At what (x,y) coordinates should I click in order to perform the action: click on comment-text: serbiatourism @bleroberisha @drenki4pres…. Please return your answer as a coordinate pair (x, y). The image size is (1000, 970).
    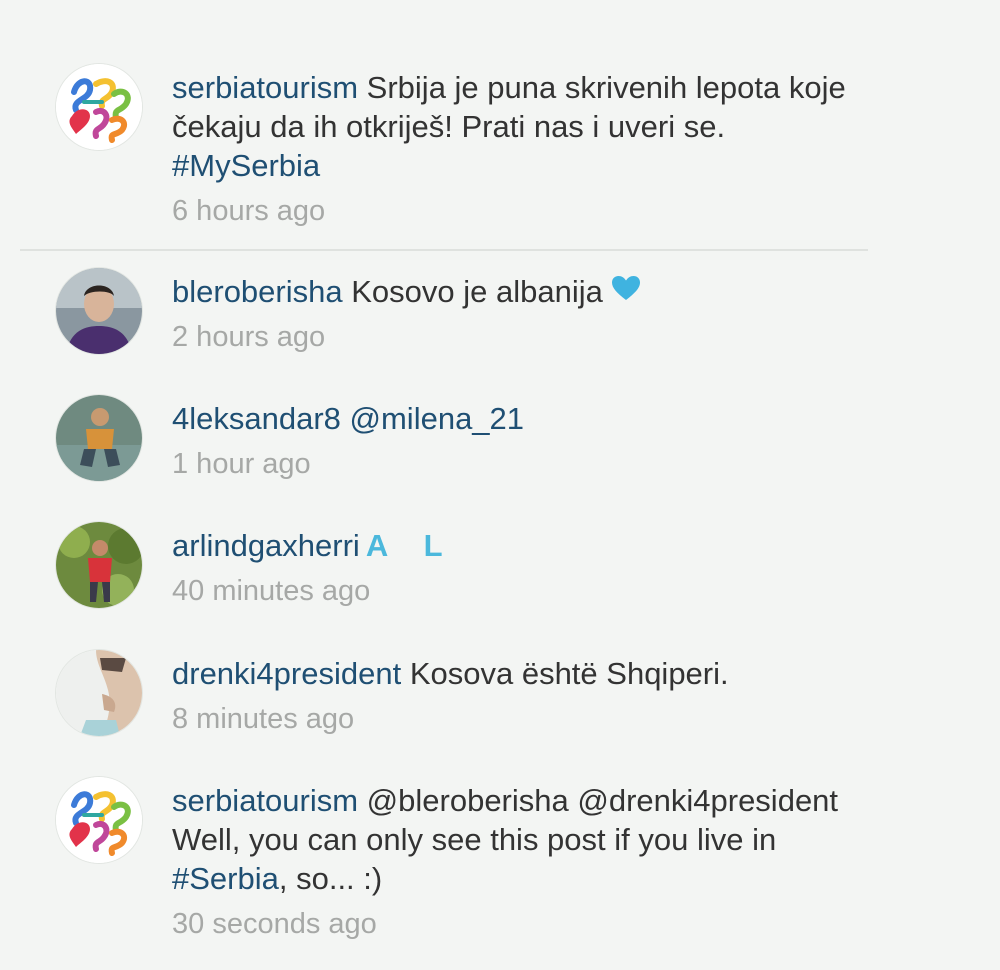
    Looking at the image, I should click on (522, 839).